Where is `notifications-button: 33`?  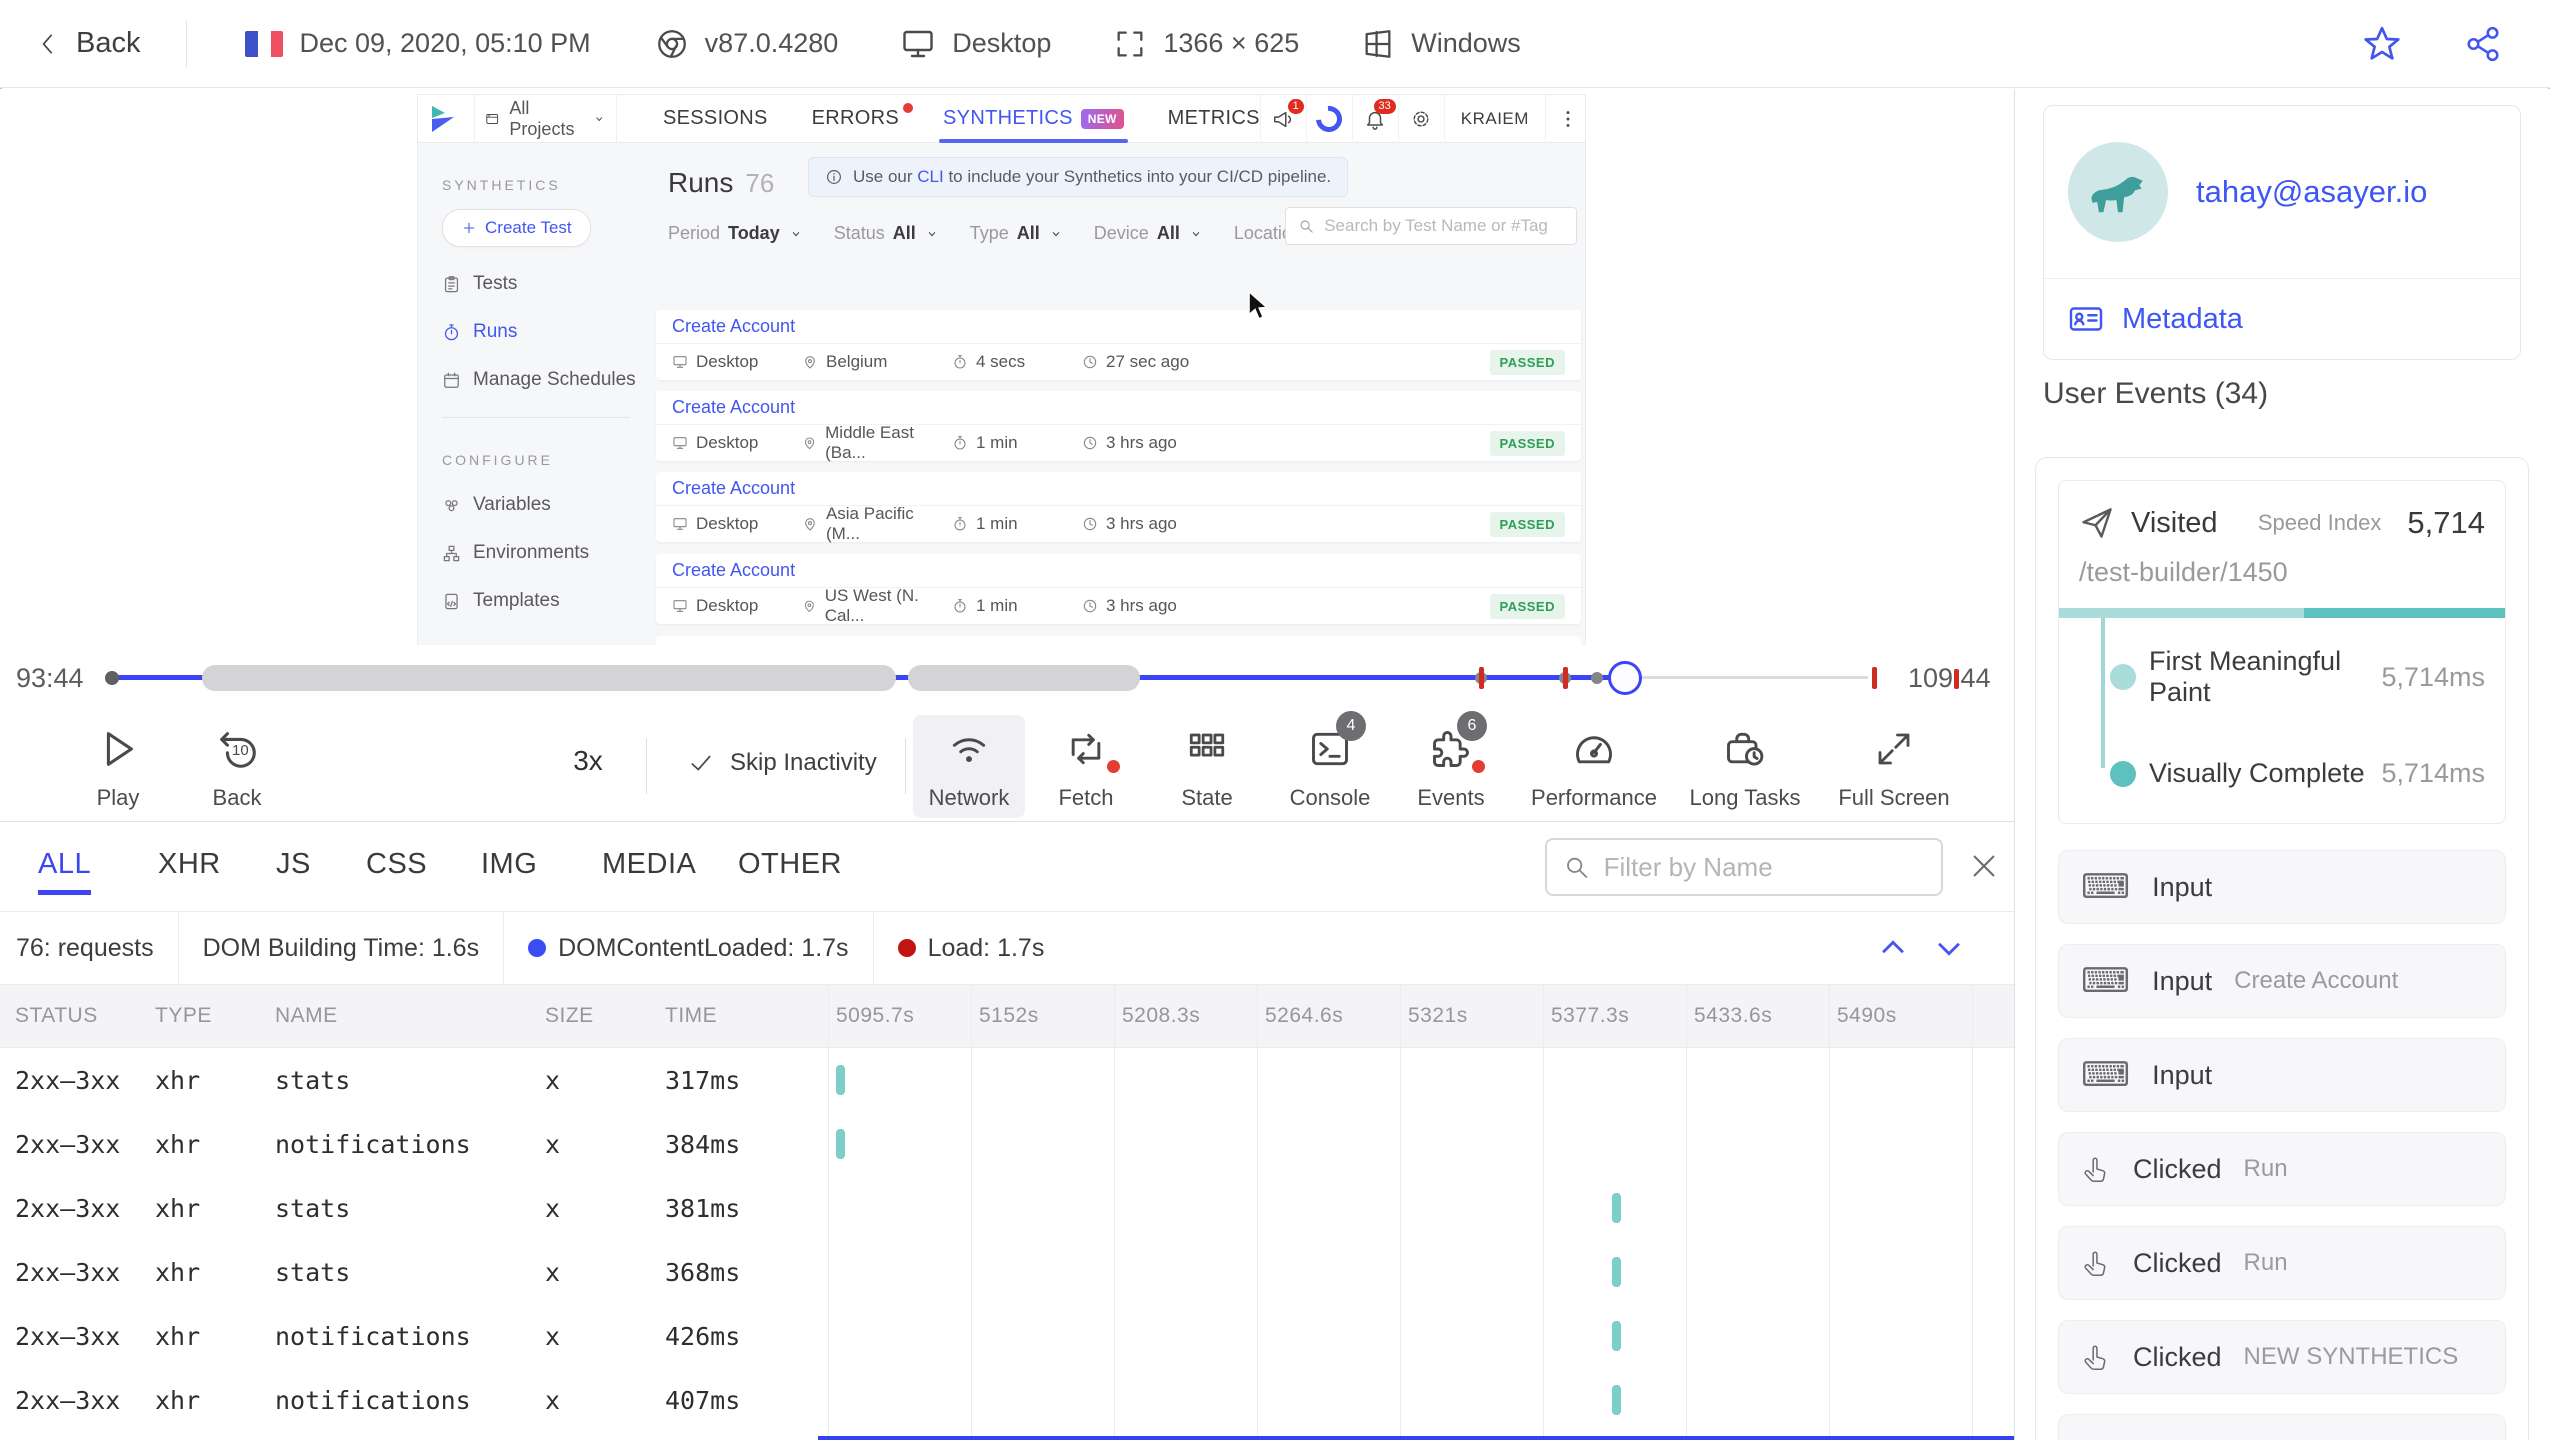 notifications-button: 33 is located at coordinates (1374, 119).